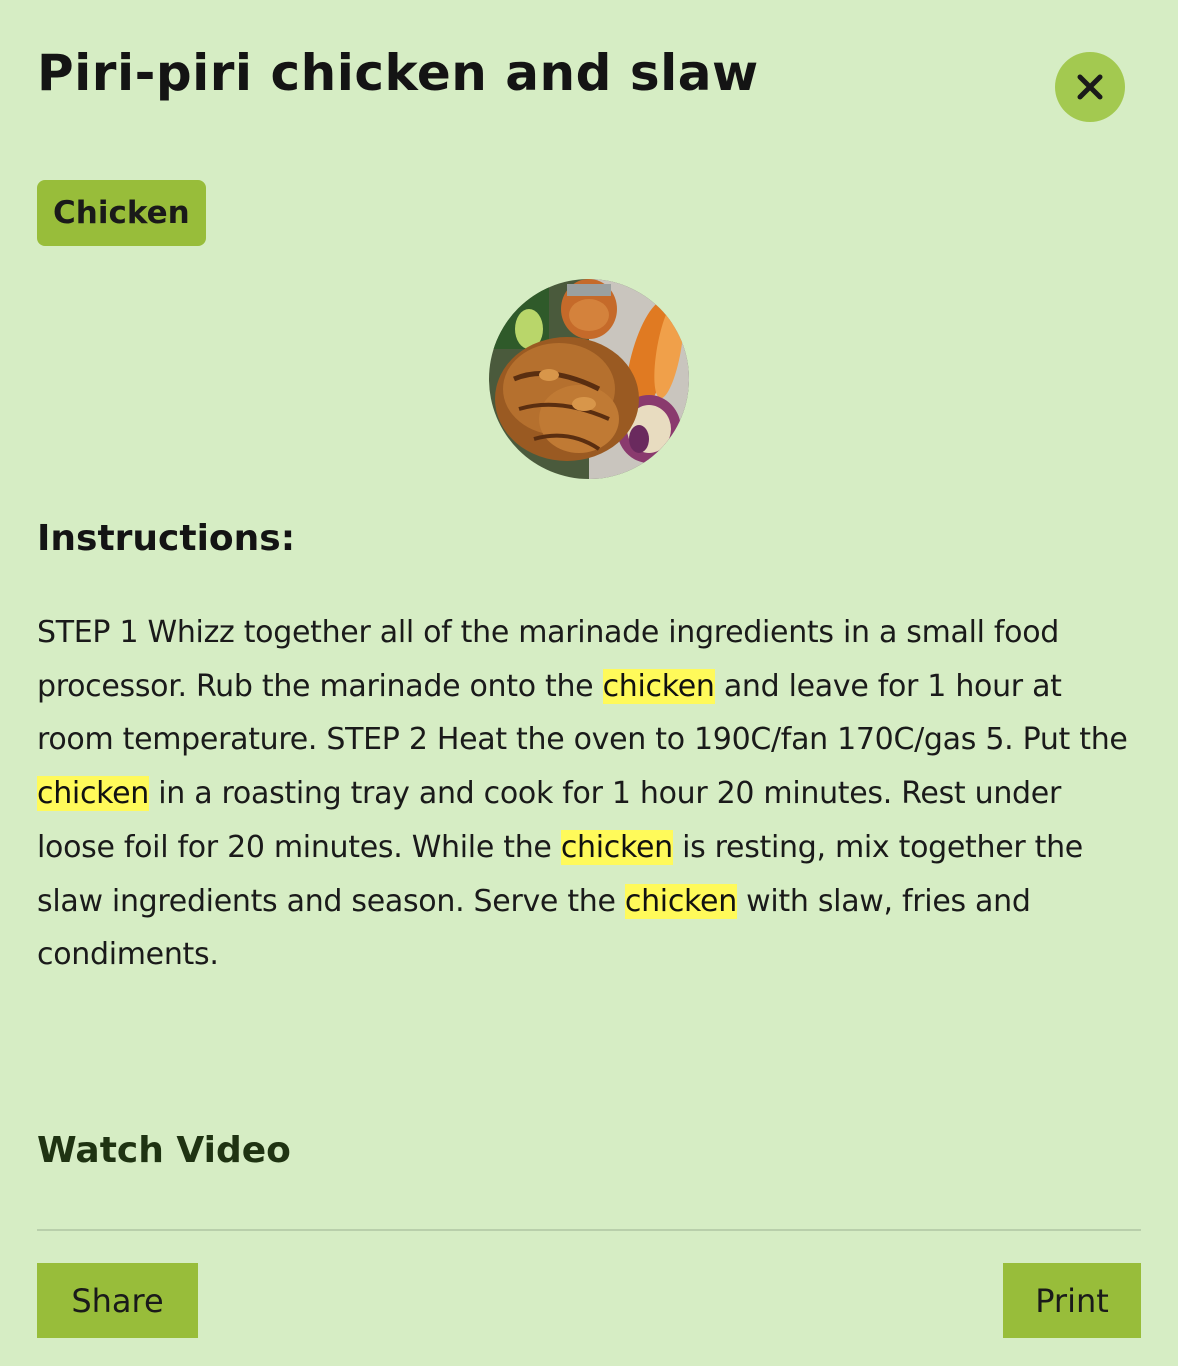  What do you see at coordinates (166, 538) in the screenshot?
I see `instructions-heading: Instructions:` at bounding box center [166, 538].